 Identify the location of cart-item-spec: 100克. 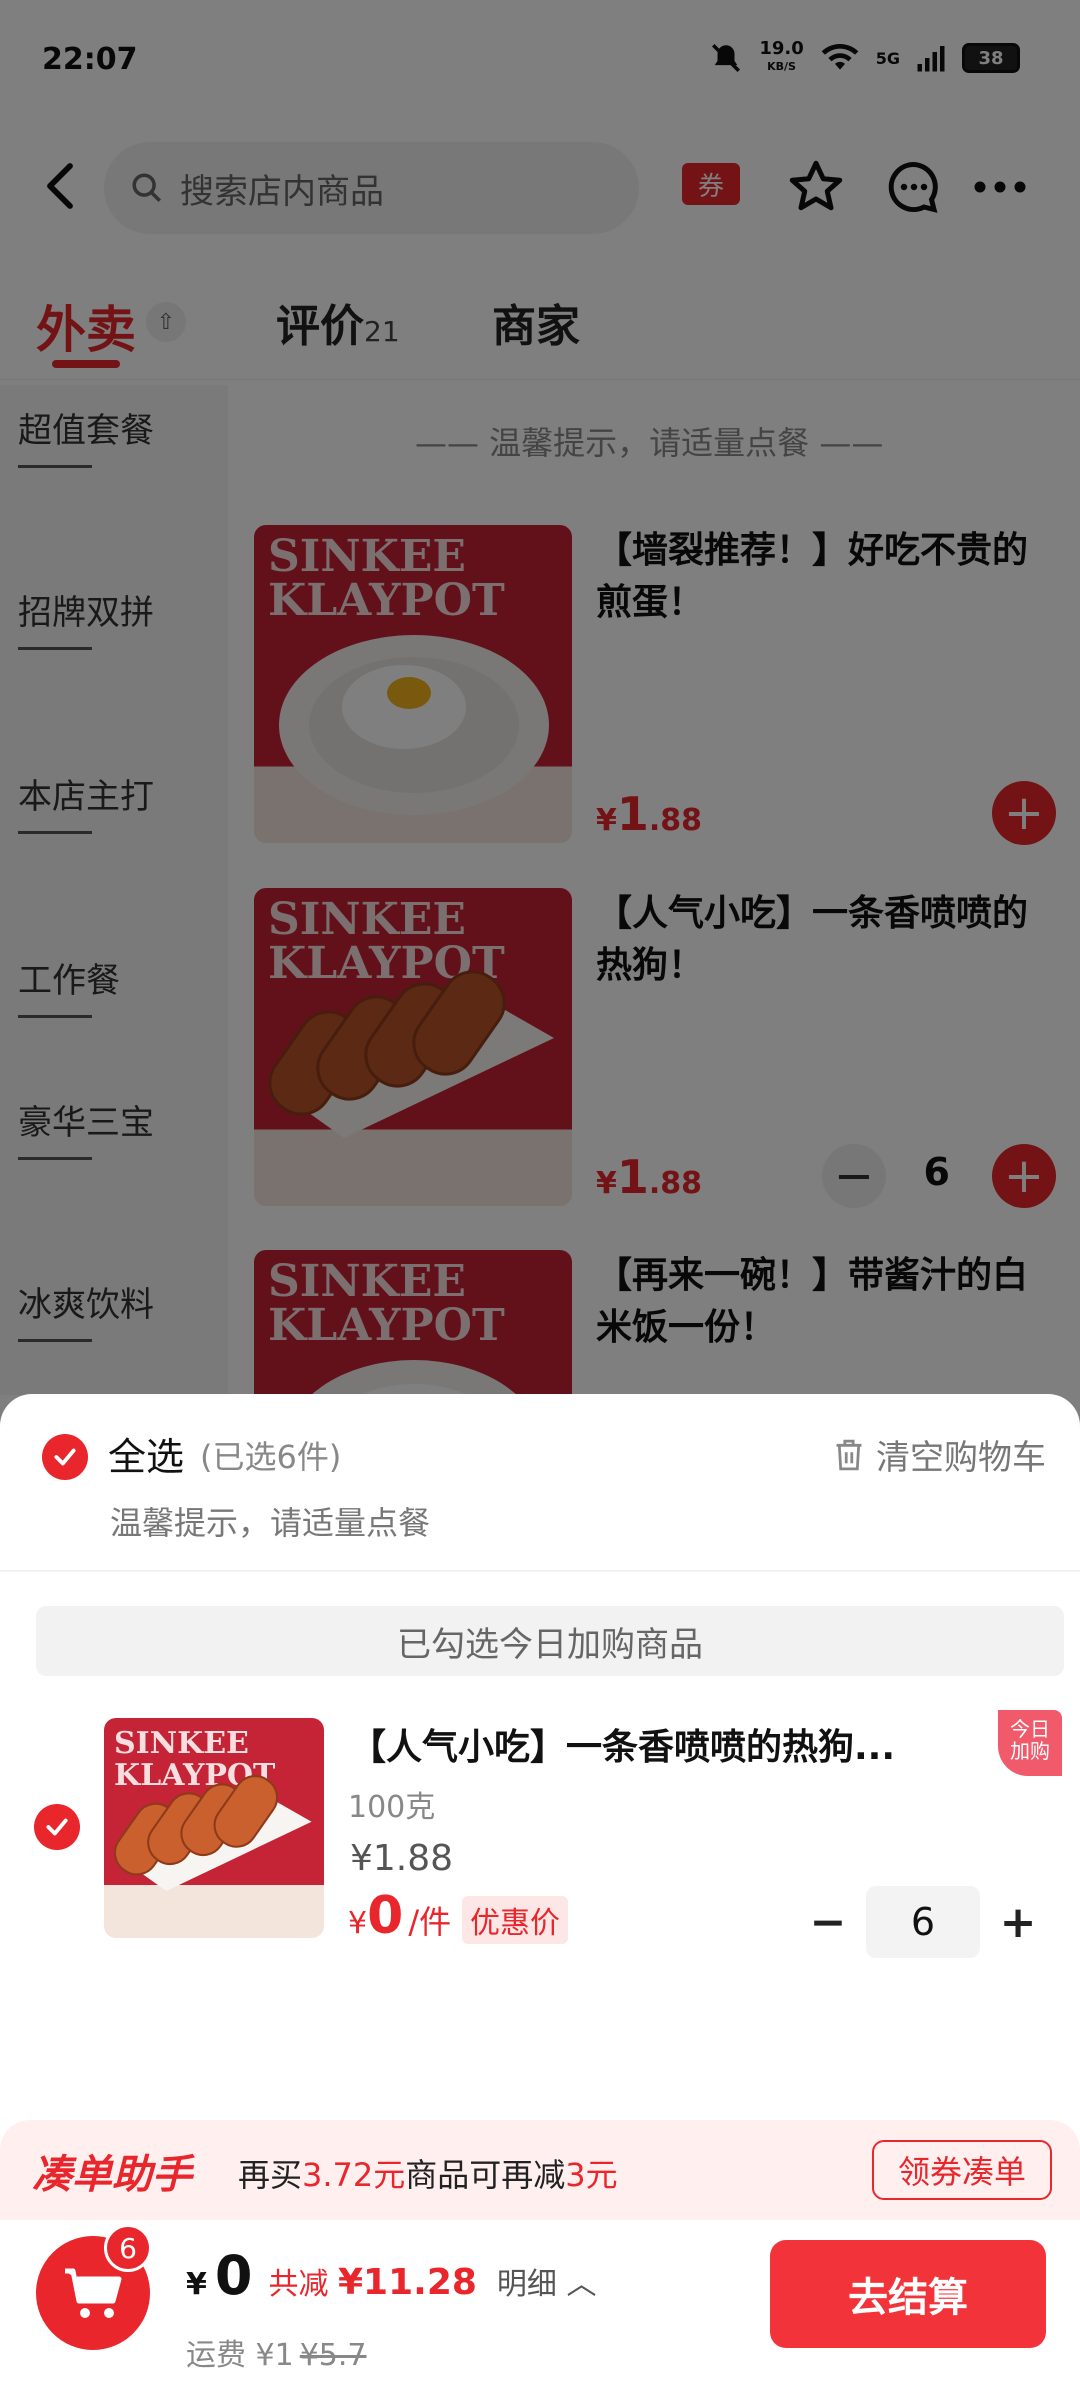
(392, 1807).